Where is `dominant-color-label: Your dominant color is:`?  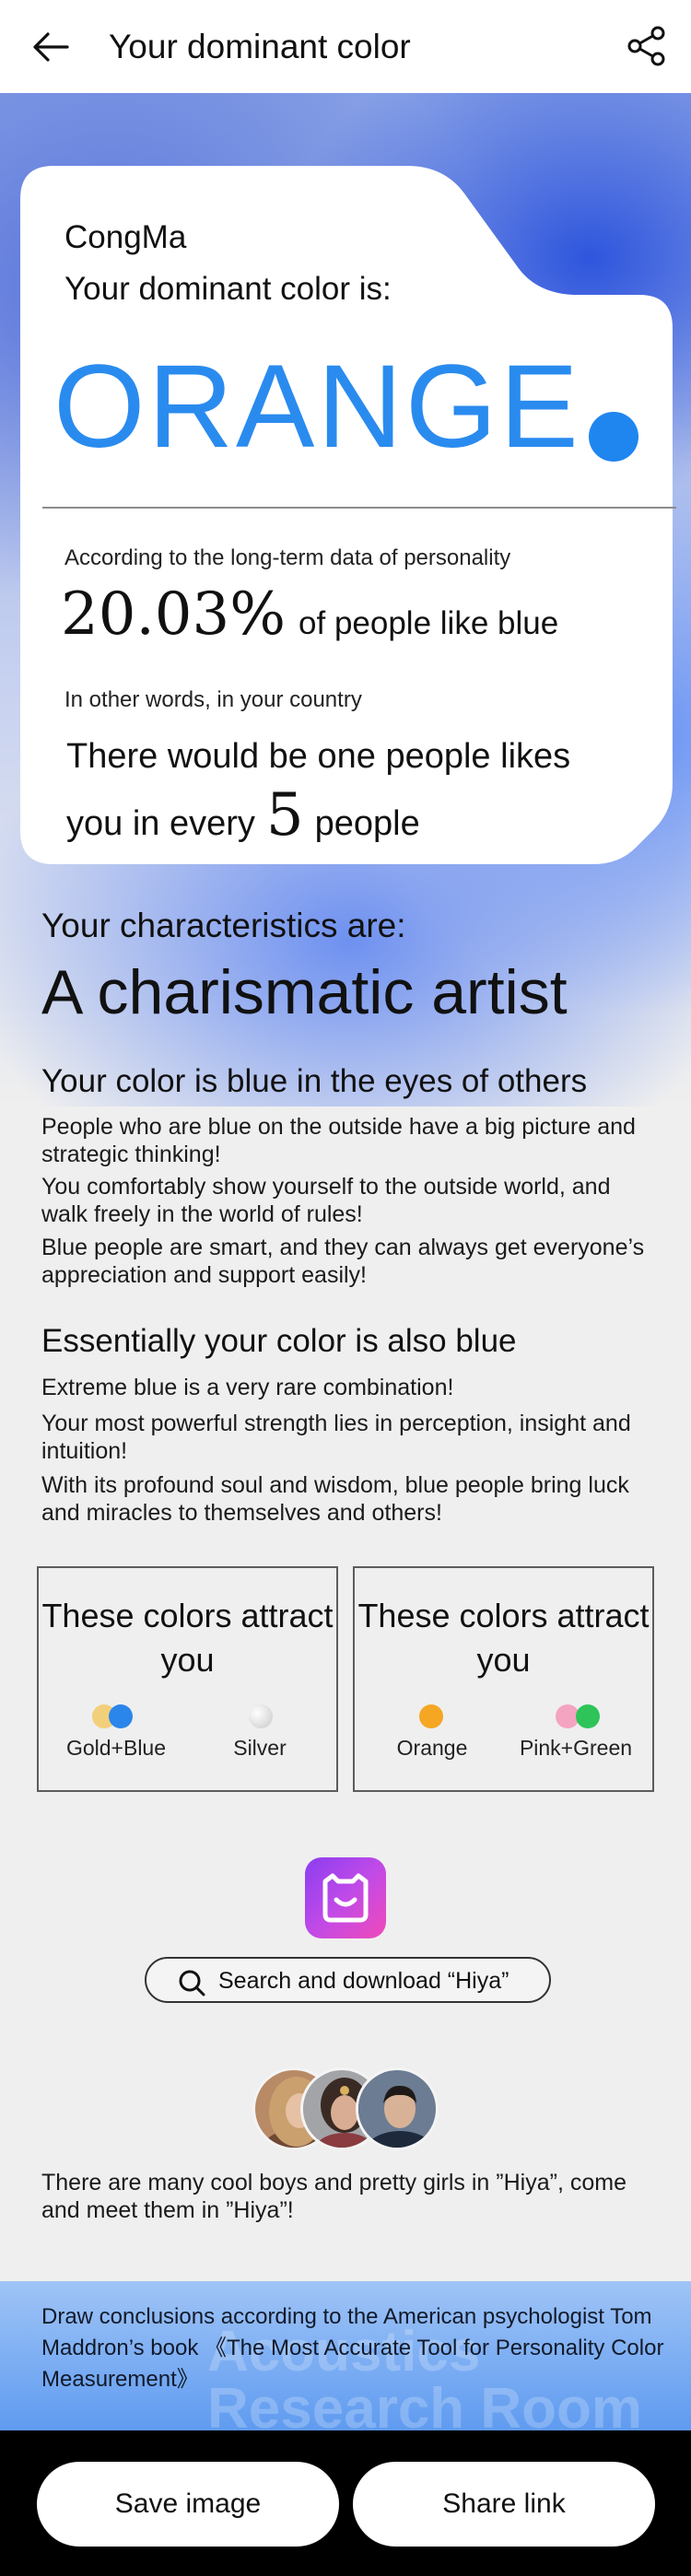
dominant-color-label: Your dominant color is: is located at coordinates (228, 289).